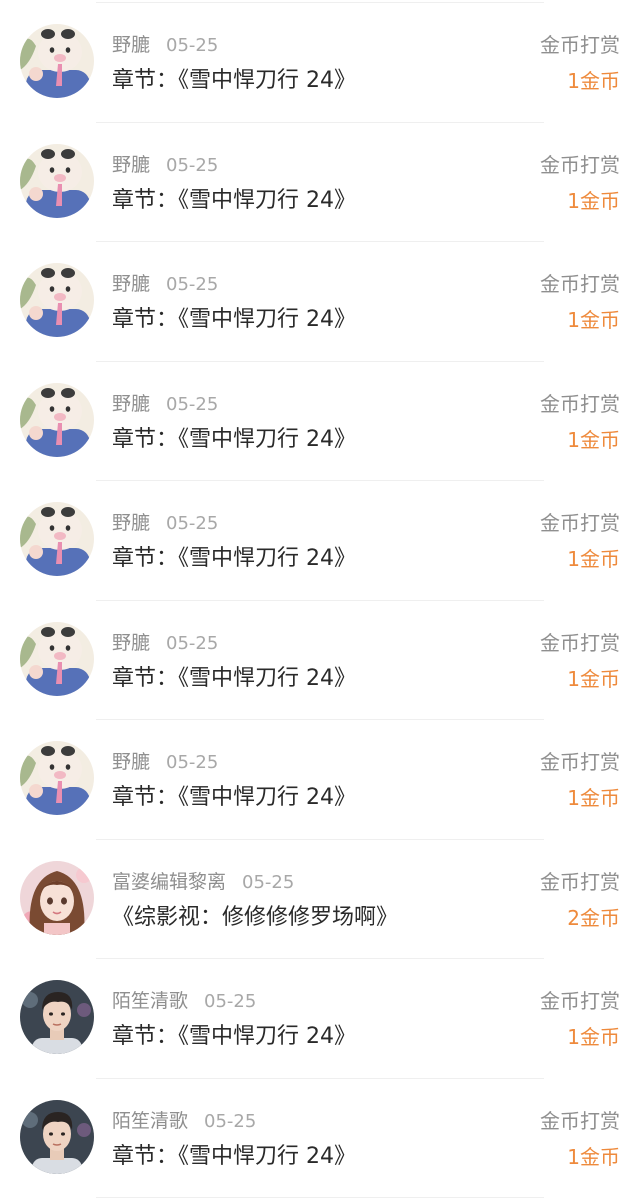  Describe the element at coordinates (593, 918) in the screenshot. I see `reward-amount: 2金币` at that location.